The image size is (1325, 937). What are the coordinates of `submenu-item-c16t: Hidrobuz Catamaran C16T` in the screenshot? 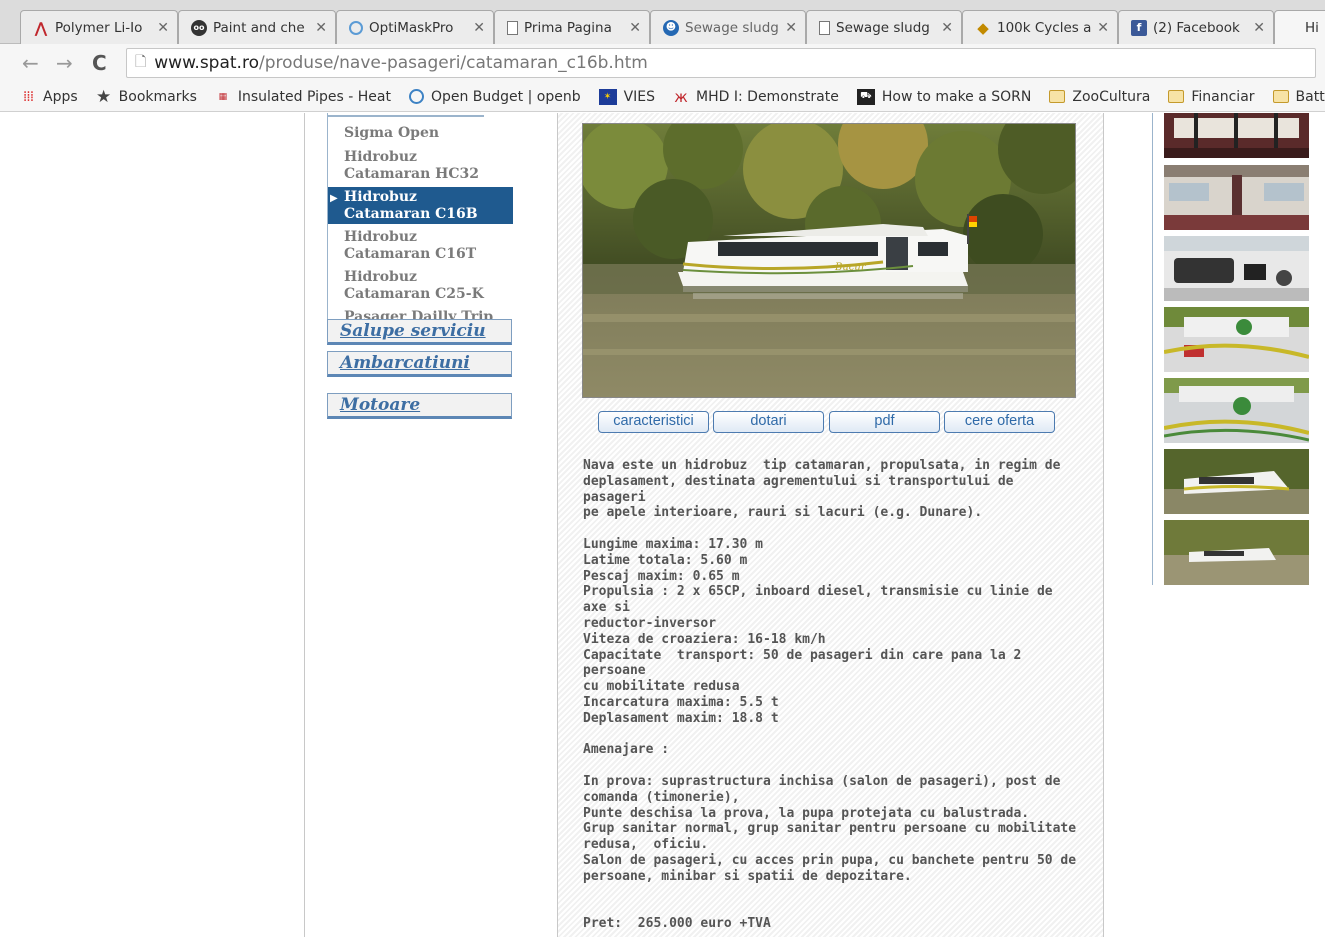 It's located at (420, 245).